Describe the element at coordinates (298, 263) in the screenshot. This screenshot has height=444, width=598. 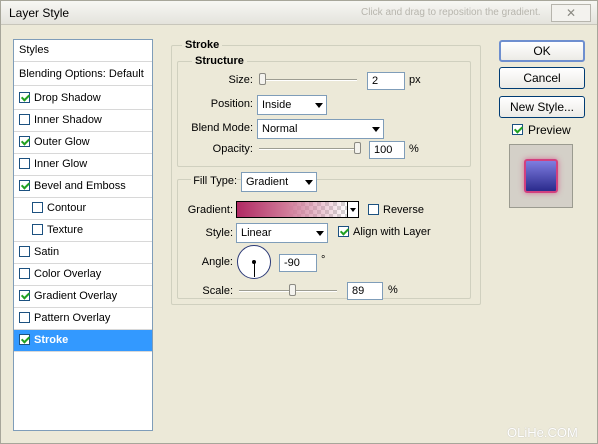
I see `angle-input: -90` at that location.